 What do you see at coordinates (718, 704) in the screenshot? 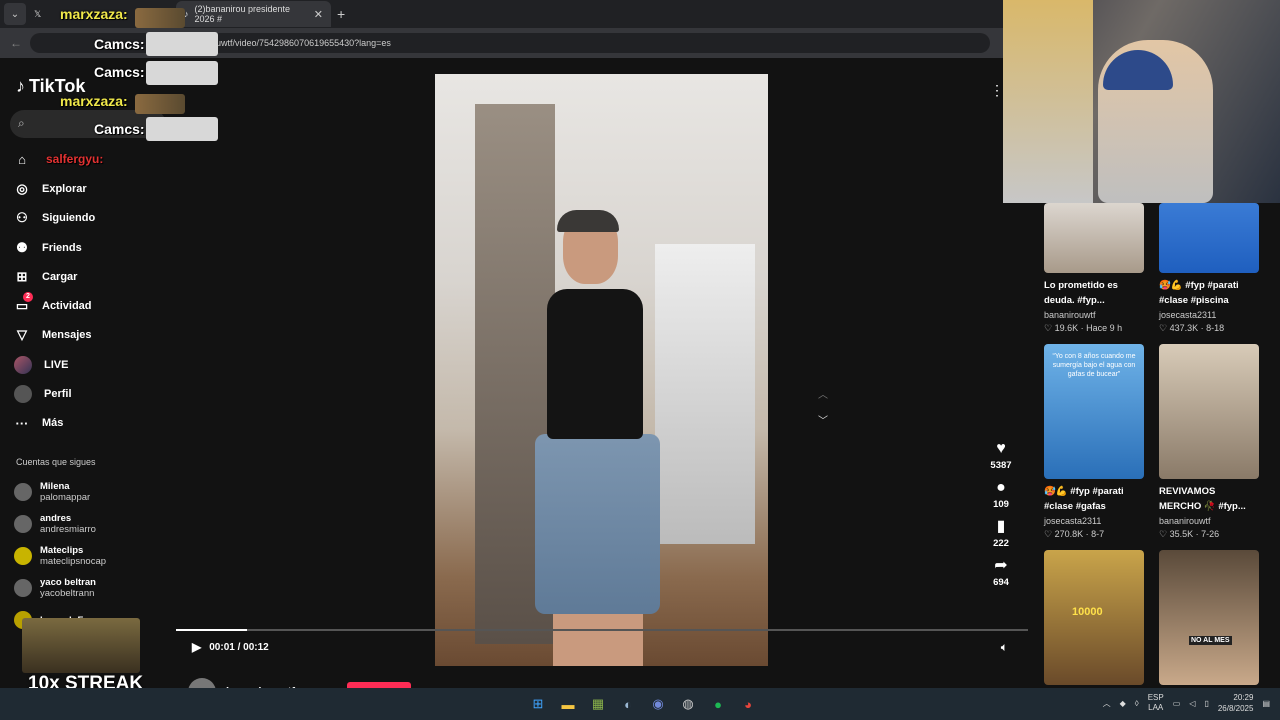
I see `spotify-icon: ●` at bounding box center [718, 704].